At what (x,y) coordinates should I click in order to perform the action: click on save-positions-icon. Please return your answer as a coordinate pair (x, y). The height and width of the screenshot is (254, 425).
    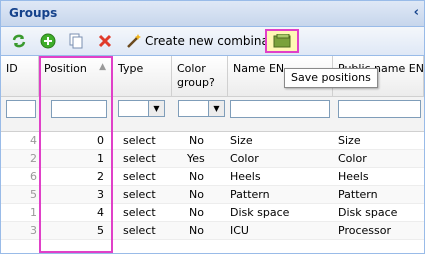
    Looking at the image, I should click on (282, 41).